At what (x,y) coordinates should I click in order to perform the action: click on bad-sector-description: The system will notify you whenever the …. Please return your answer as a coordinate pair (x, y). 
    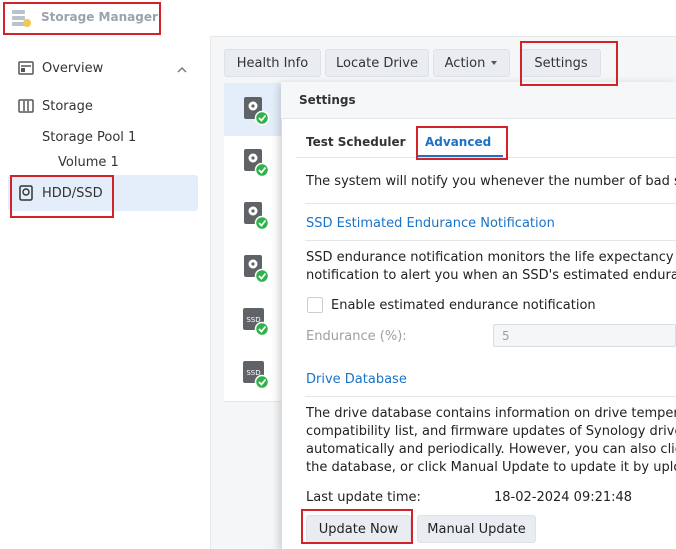
    Looking at the image, I should click on (491, 181).